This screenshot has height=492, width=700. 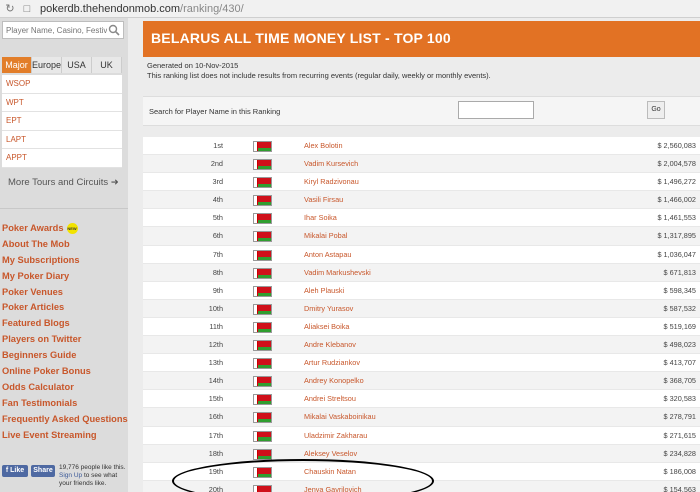 What do you see at coordinates (676, 200) in the screenshot?
I see `player-winnings: $ 1,466,002` at bounding box center [676, 200].